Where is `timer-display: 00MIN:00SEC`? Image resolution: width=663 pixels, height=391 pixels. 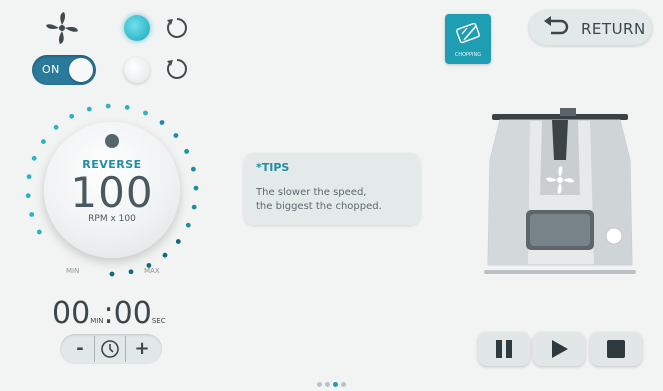
timer-display: 00MIN:00SEC is located at coordinates (109, 313).